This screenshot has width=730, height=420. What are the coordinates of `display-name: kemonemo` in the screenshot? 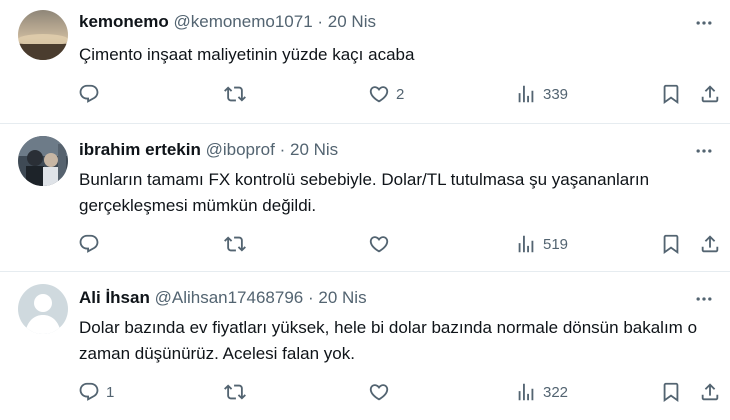 It's located at (124, 21).